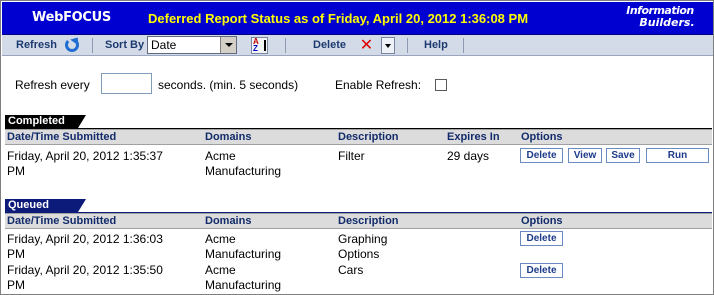 Image resolution: width=714 pixels, height=295 pixels. I want to click on sort-order-az-icon: AZ, so click(259, 45).